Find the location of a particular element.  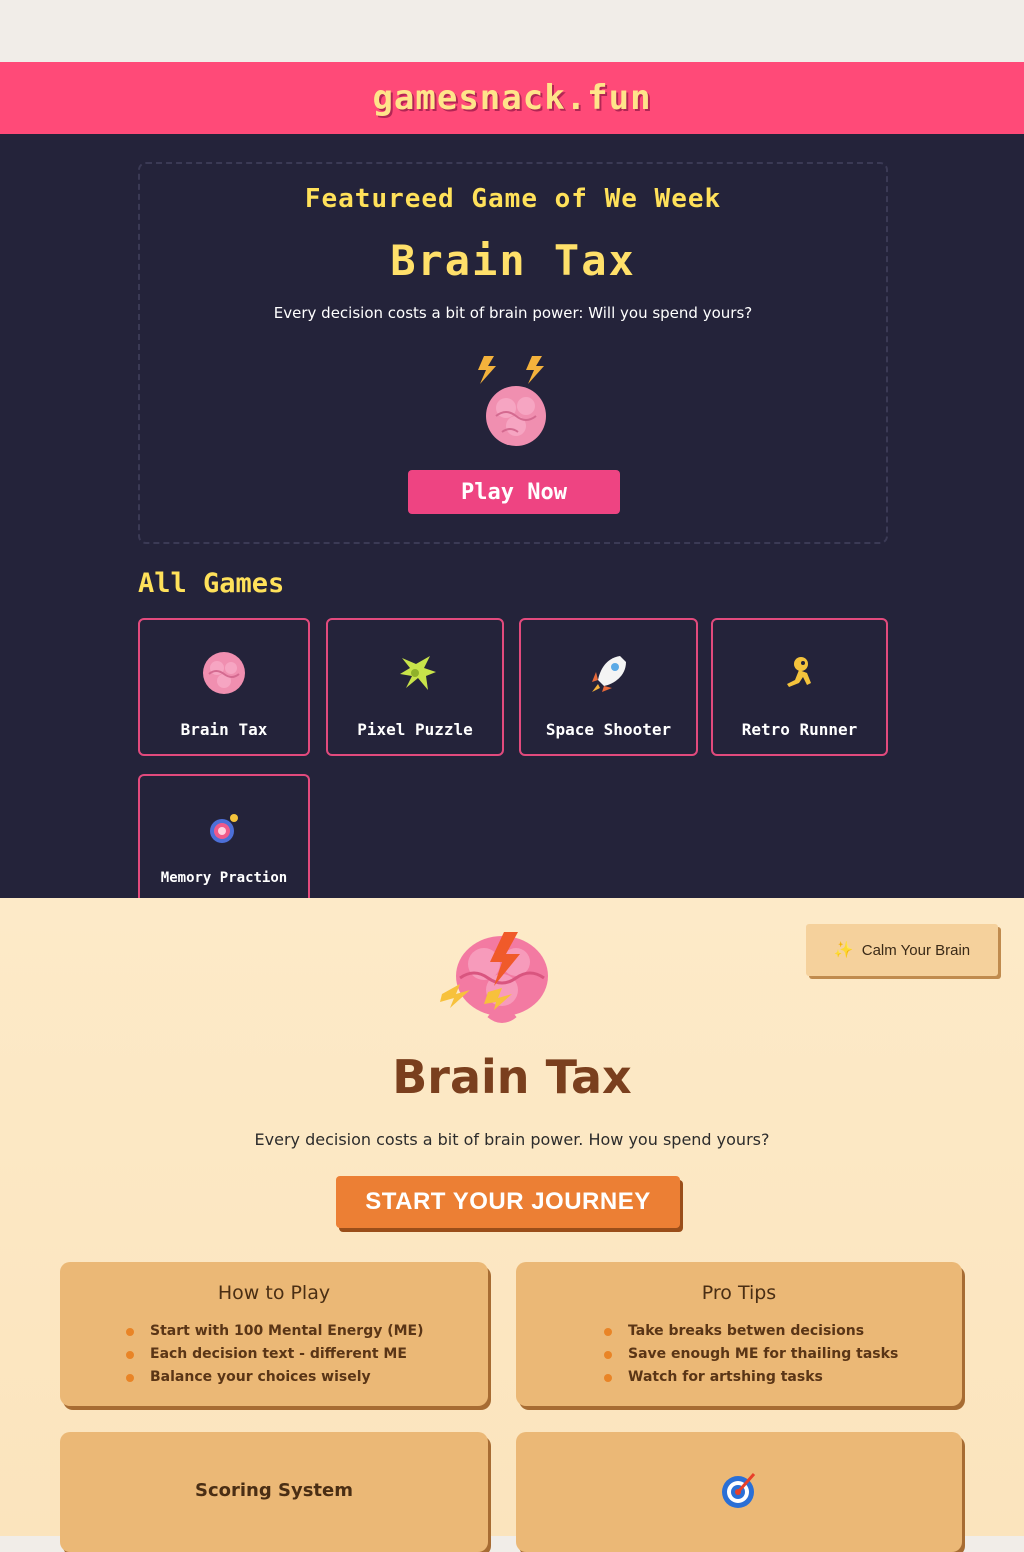

pro-tips-heading: Pro Tips is located at coordinates (739, 1293).